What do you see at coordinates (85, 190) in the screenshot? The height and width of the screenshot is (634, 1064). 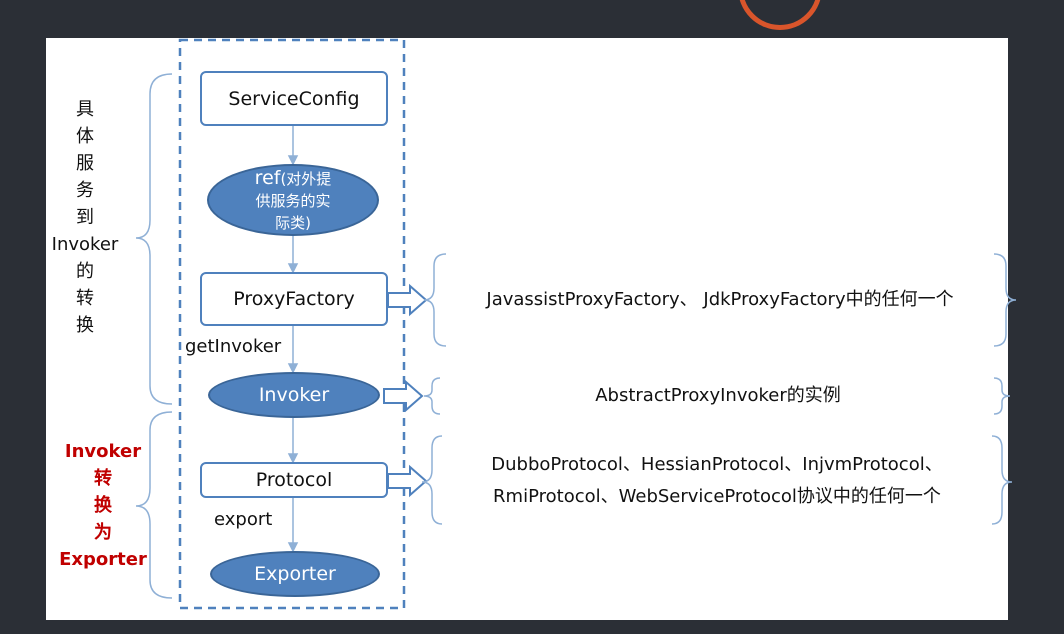 I see `left-label-top-char: 务` at bounding box center [85, 190].